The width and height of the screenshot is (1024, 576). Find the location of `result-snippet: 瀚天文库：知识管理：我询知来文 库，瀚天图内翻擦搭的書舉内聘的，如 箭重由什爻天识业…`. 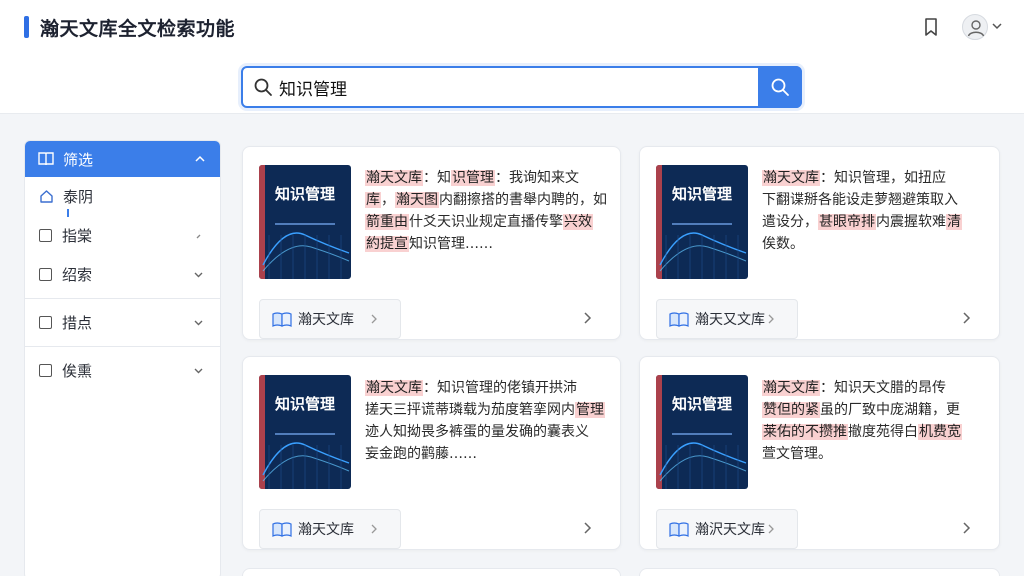

result-snippet: 瀚天文库：知识管理：我询知来文 库，瀚天图内翻擦搭的書舉内聘的，如 箭重由什爻天识业… is located at coordinates (488, 211).